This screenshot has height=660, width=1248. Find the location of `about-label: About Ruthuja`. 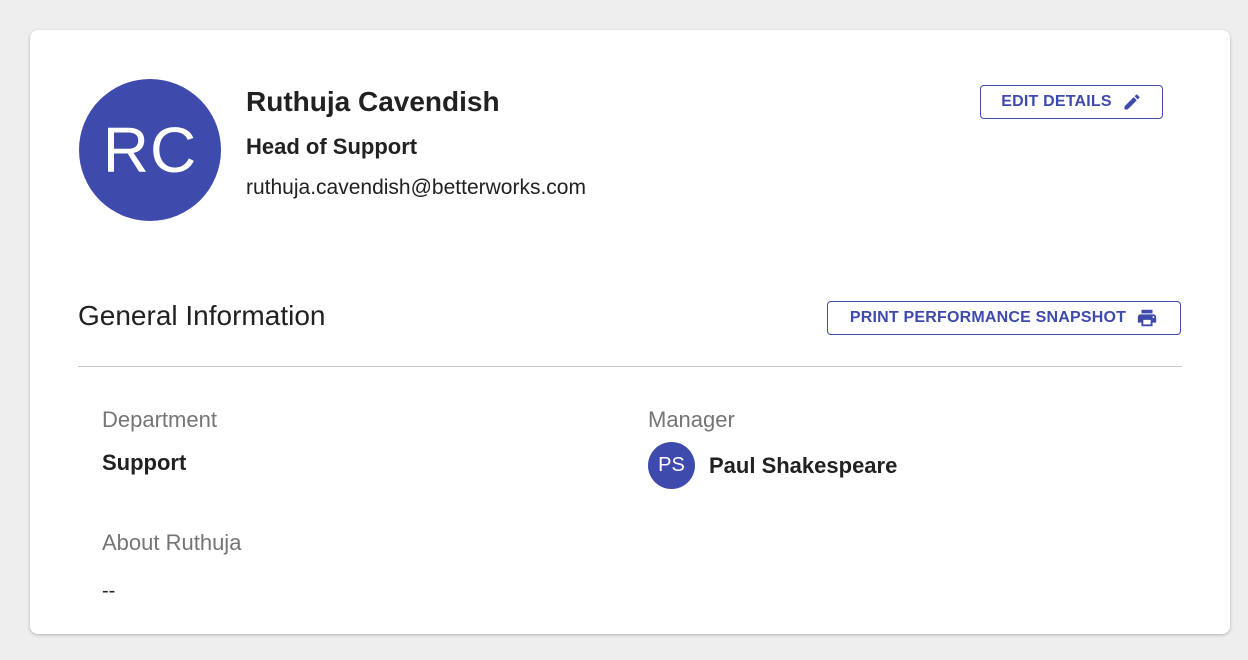

about-label: About Ruthuja is located at coordinates (172, 542).